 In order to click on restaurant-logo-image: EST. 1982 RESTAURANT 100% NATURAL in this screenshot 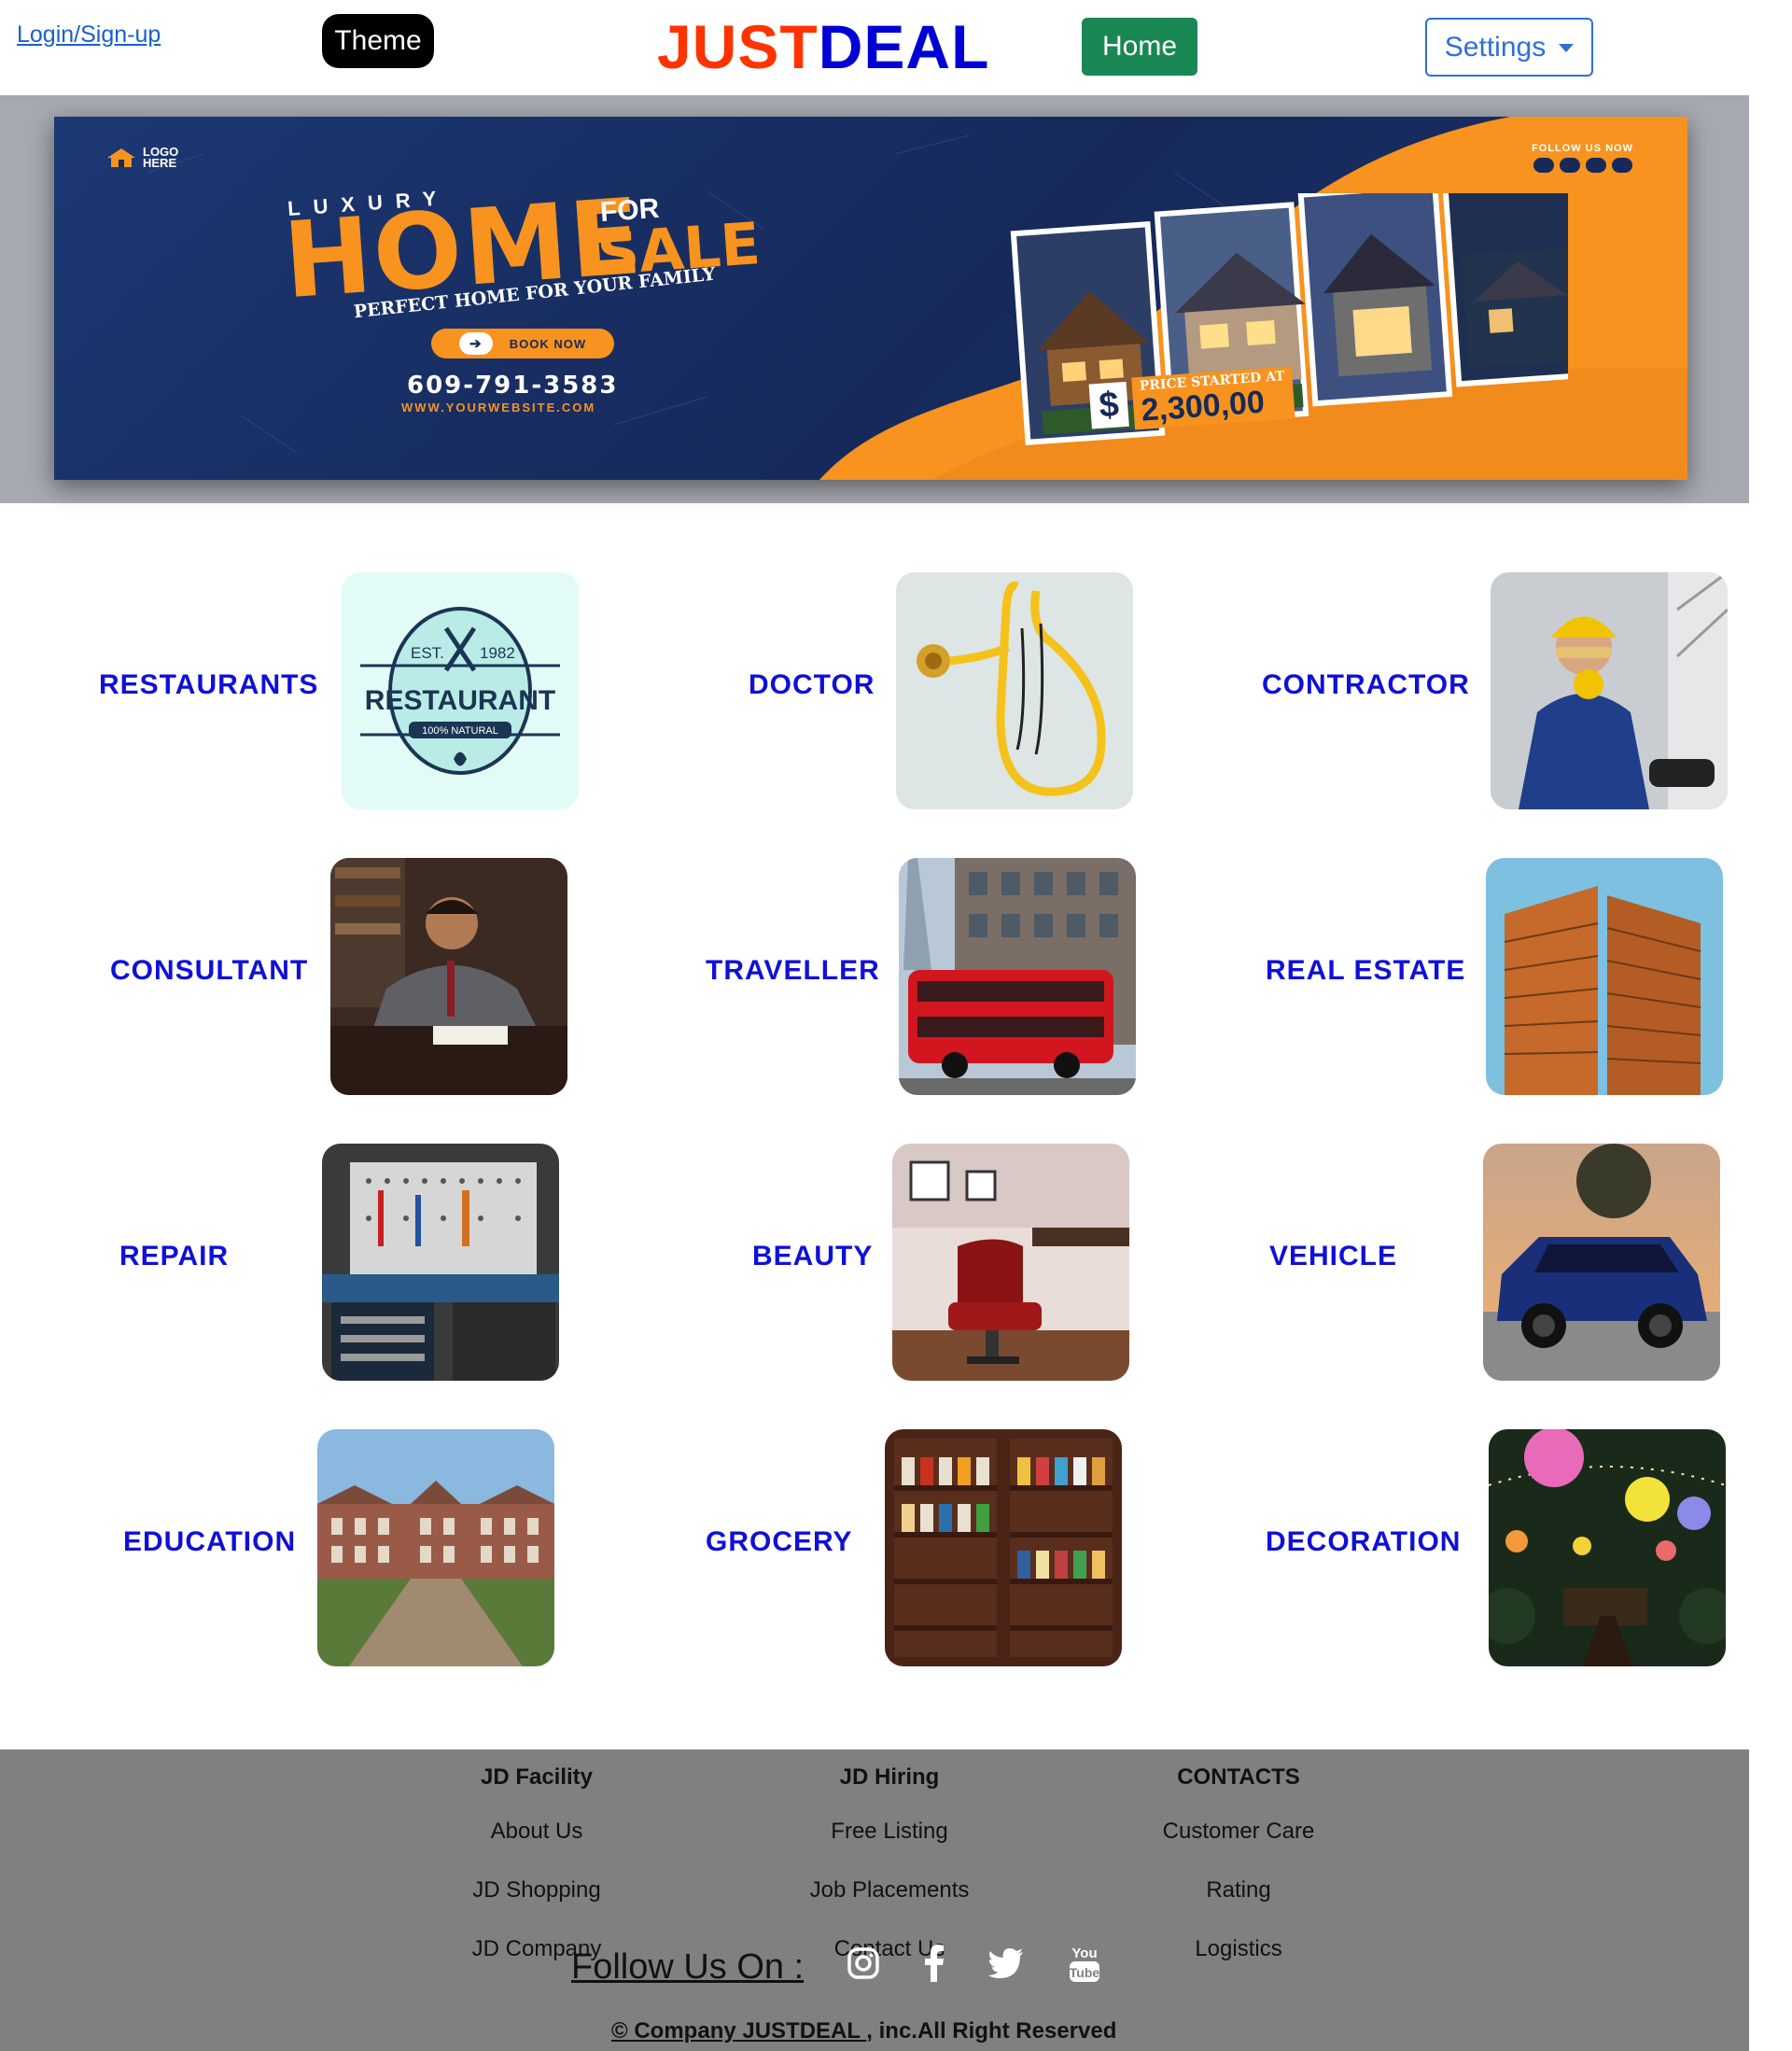, I will do `click(460, 690)`.